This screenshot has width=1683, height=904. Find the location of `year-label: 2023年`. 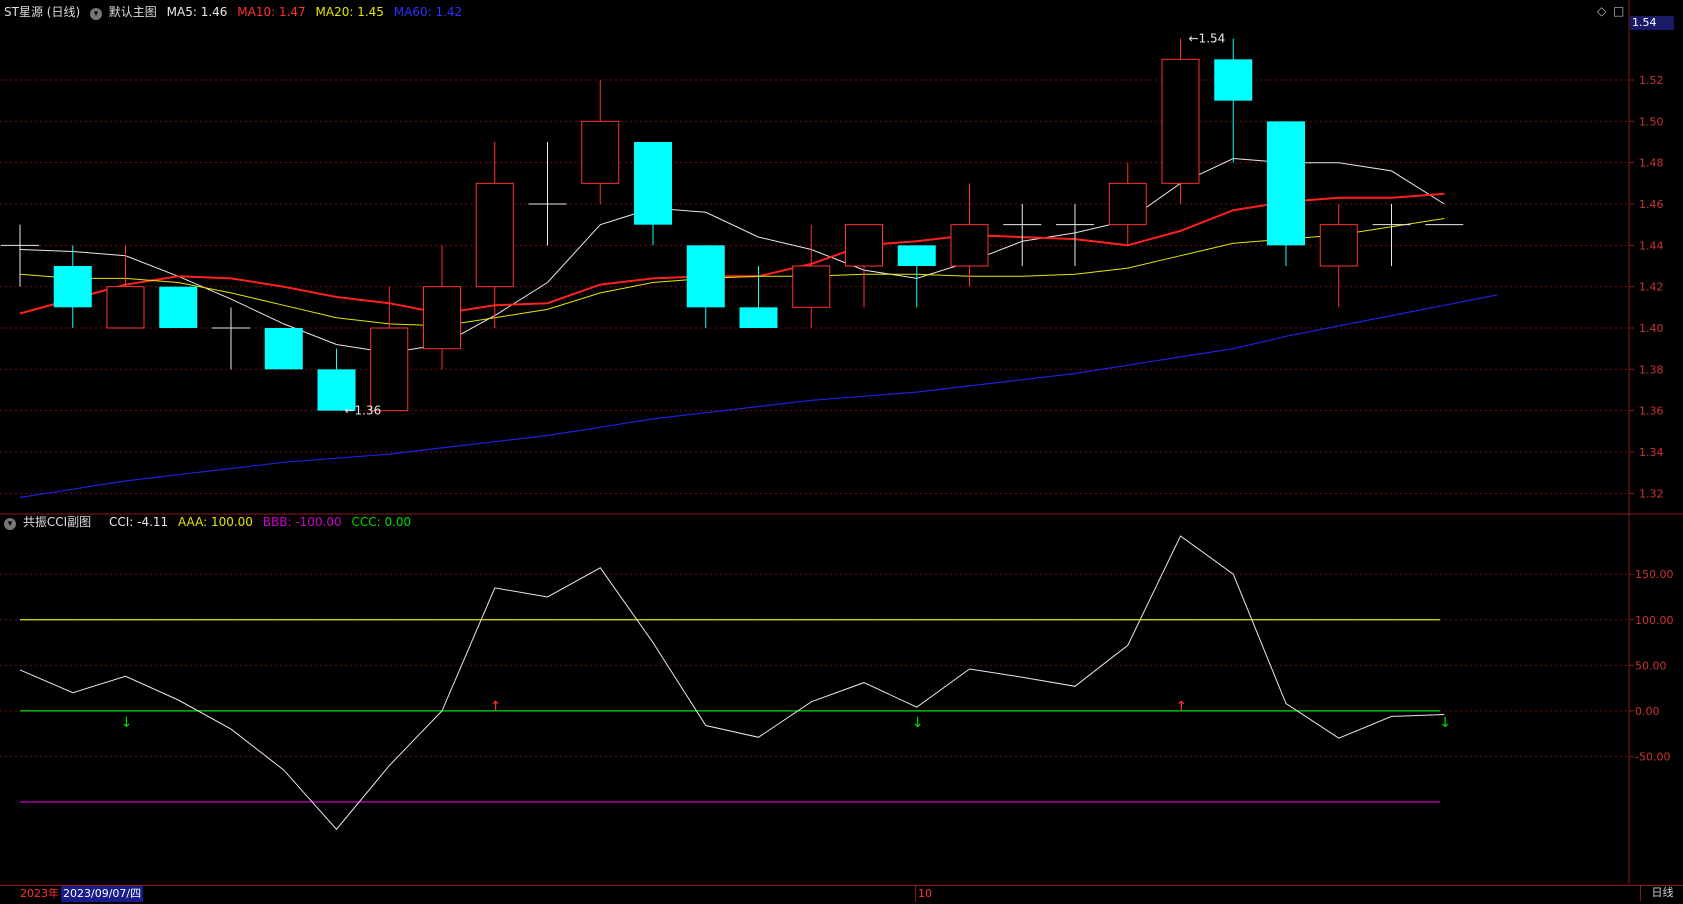

year-label: 2023年 is located at coordinates (39, 893).